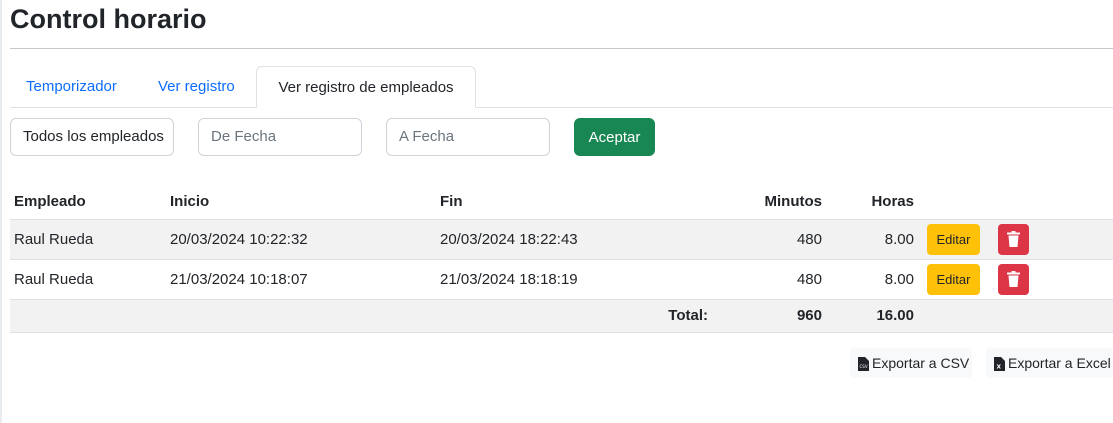 The image size is (1113, 423). I want to click on csv-file-icon: CSV, so click(863, 364).